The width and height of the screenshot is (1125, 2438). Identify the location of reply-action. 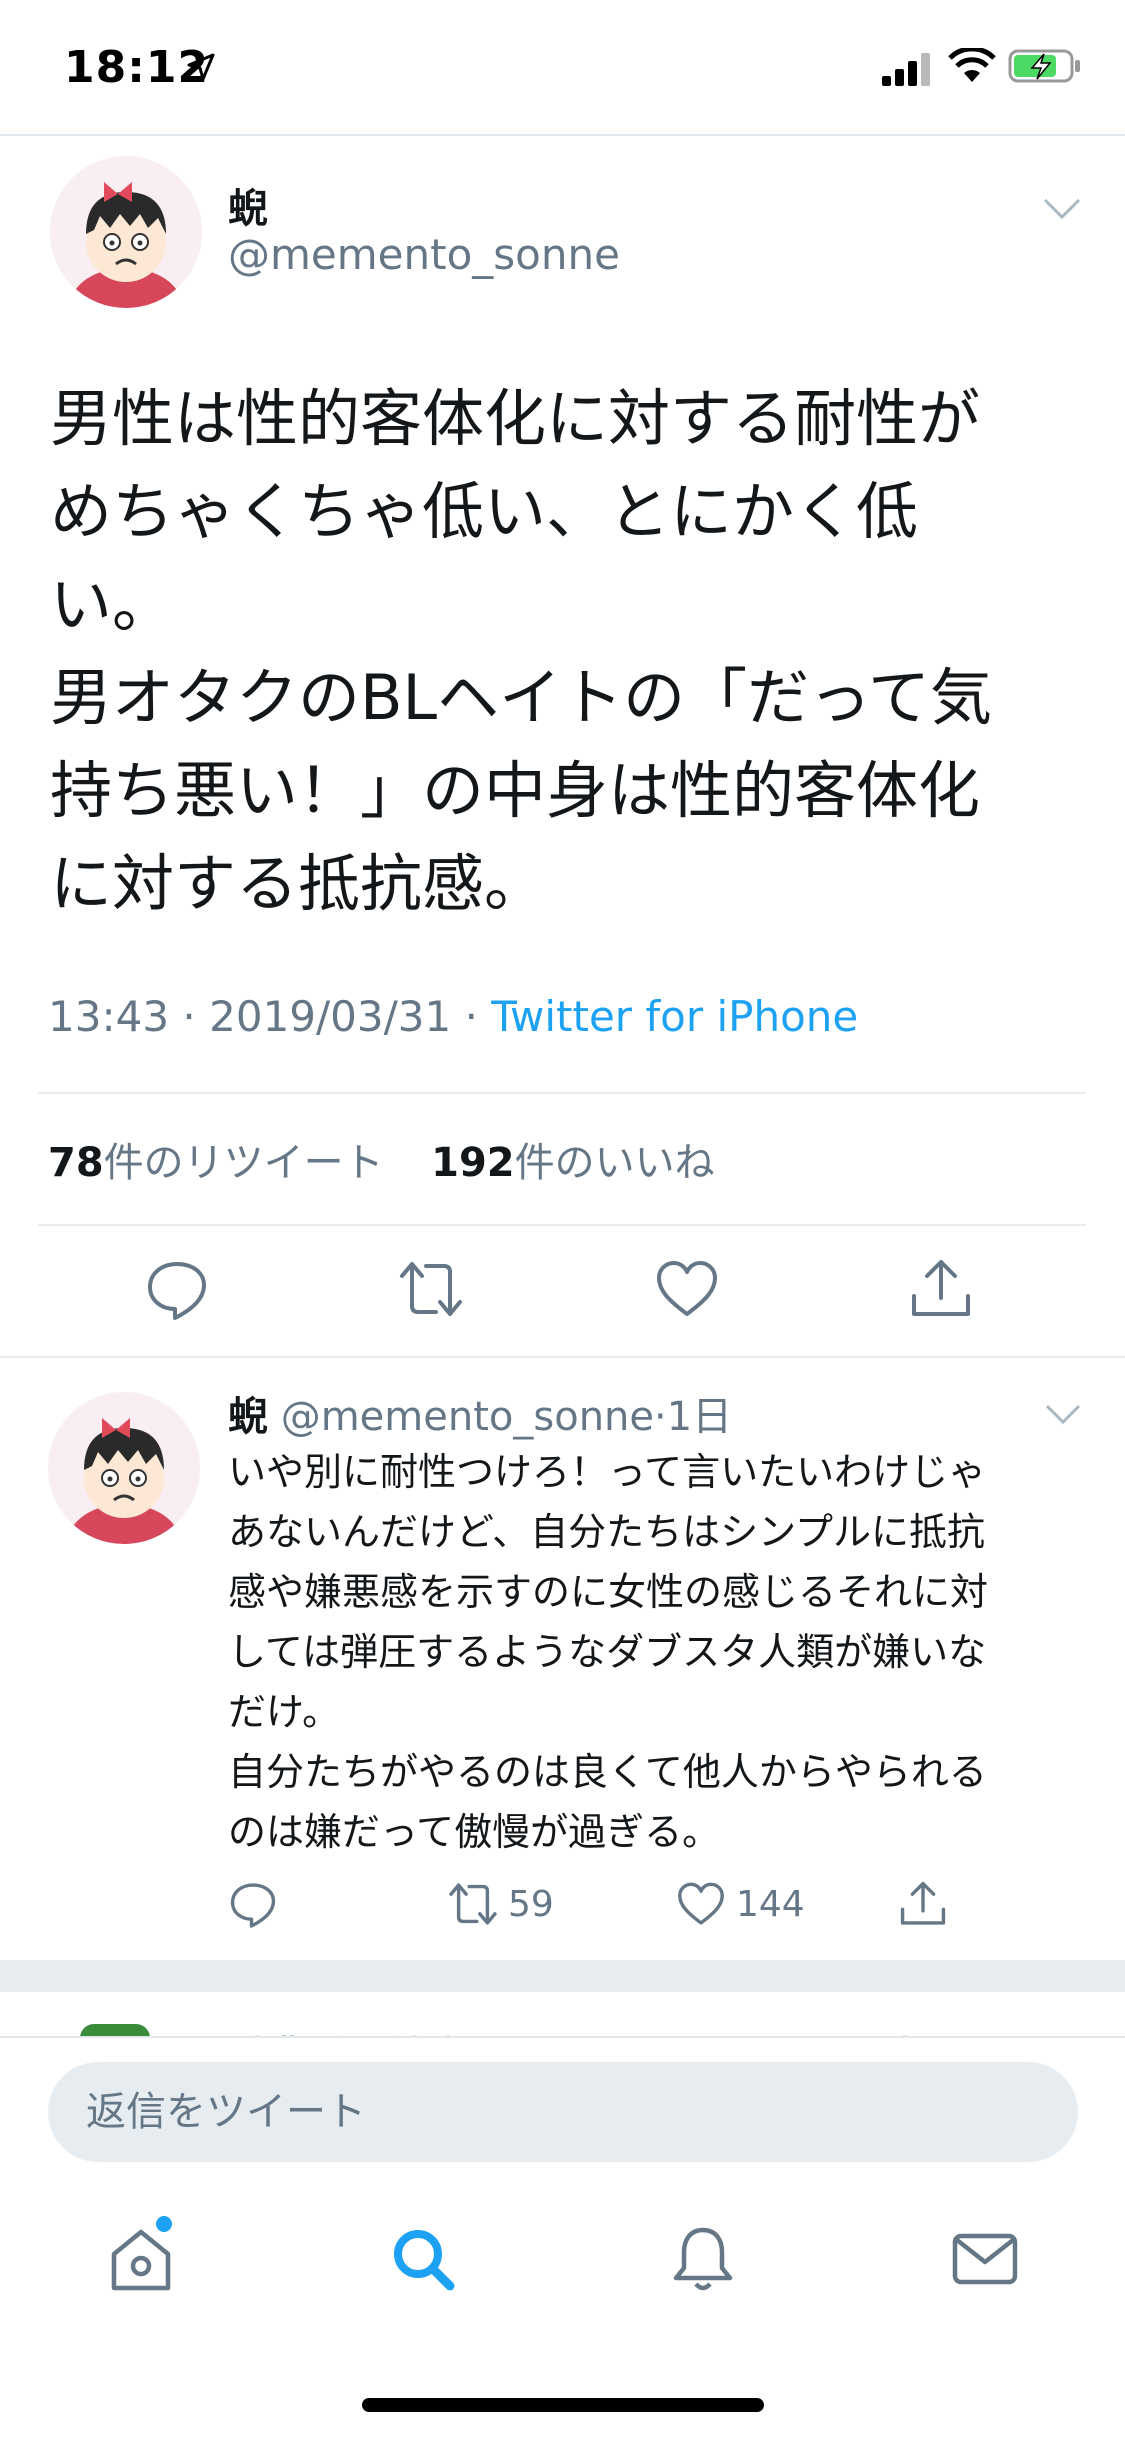
(253, 1904).